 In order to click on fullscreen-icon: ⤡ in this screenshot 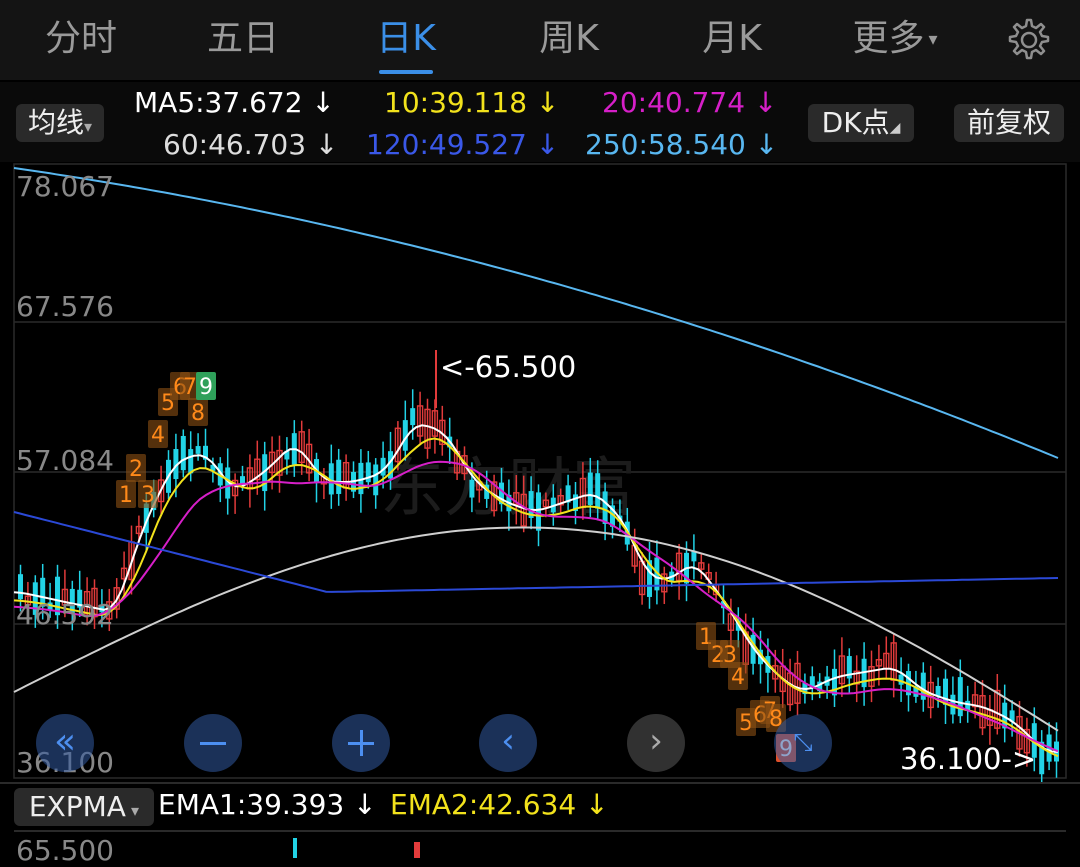, I will do `click(803, 743)`.